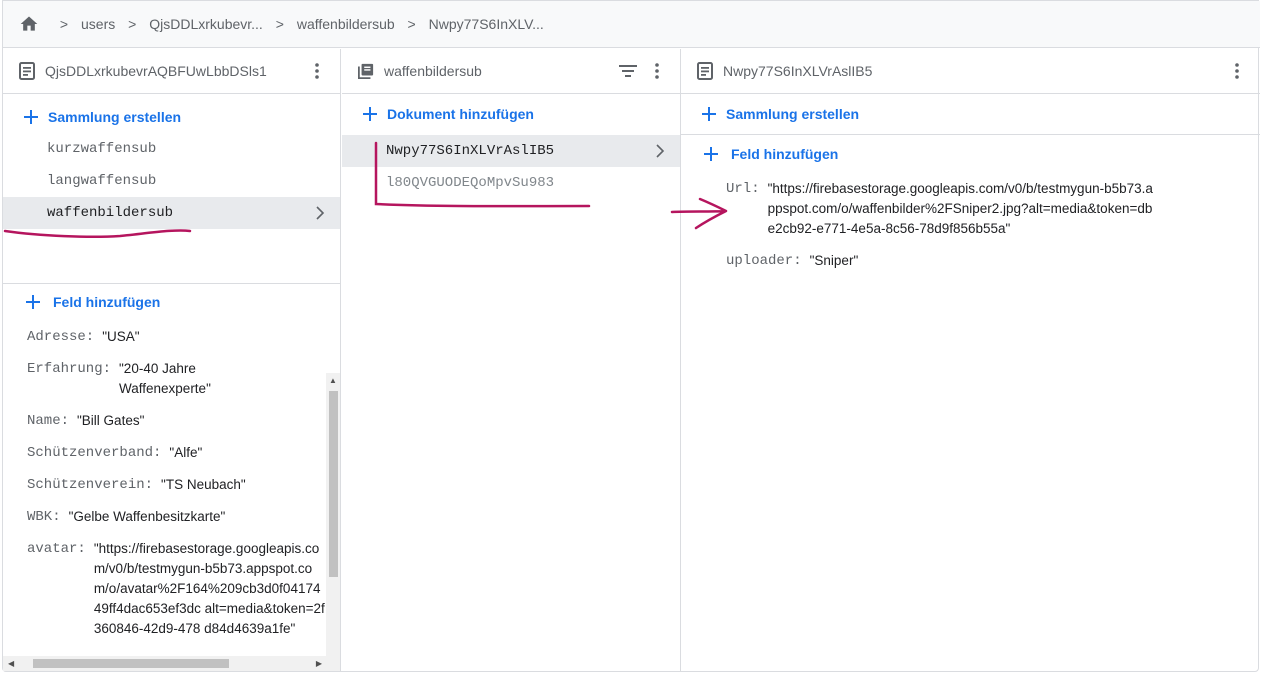  I want to click on field-value: "Sniper", so click(834, 260).